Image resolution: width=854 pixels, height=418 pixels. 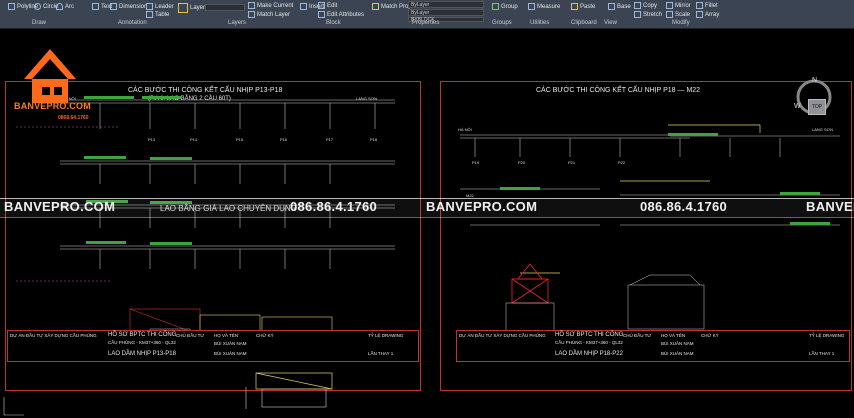 I want to click on arc-icon, so click(x=59, y=6).